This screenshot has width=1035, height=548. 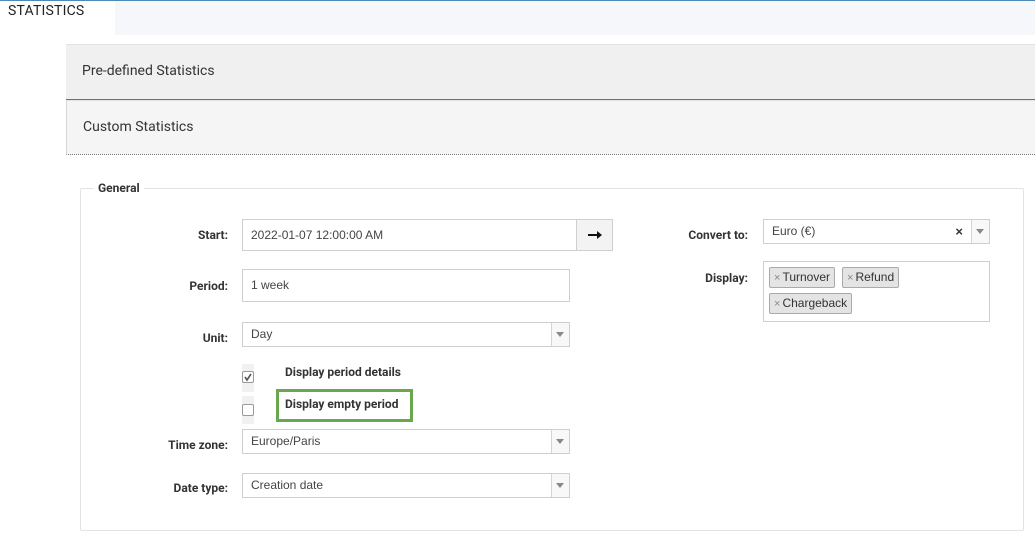 I want to click on start-go-button, so click(x=594, y=235).